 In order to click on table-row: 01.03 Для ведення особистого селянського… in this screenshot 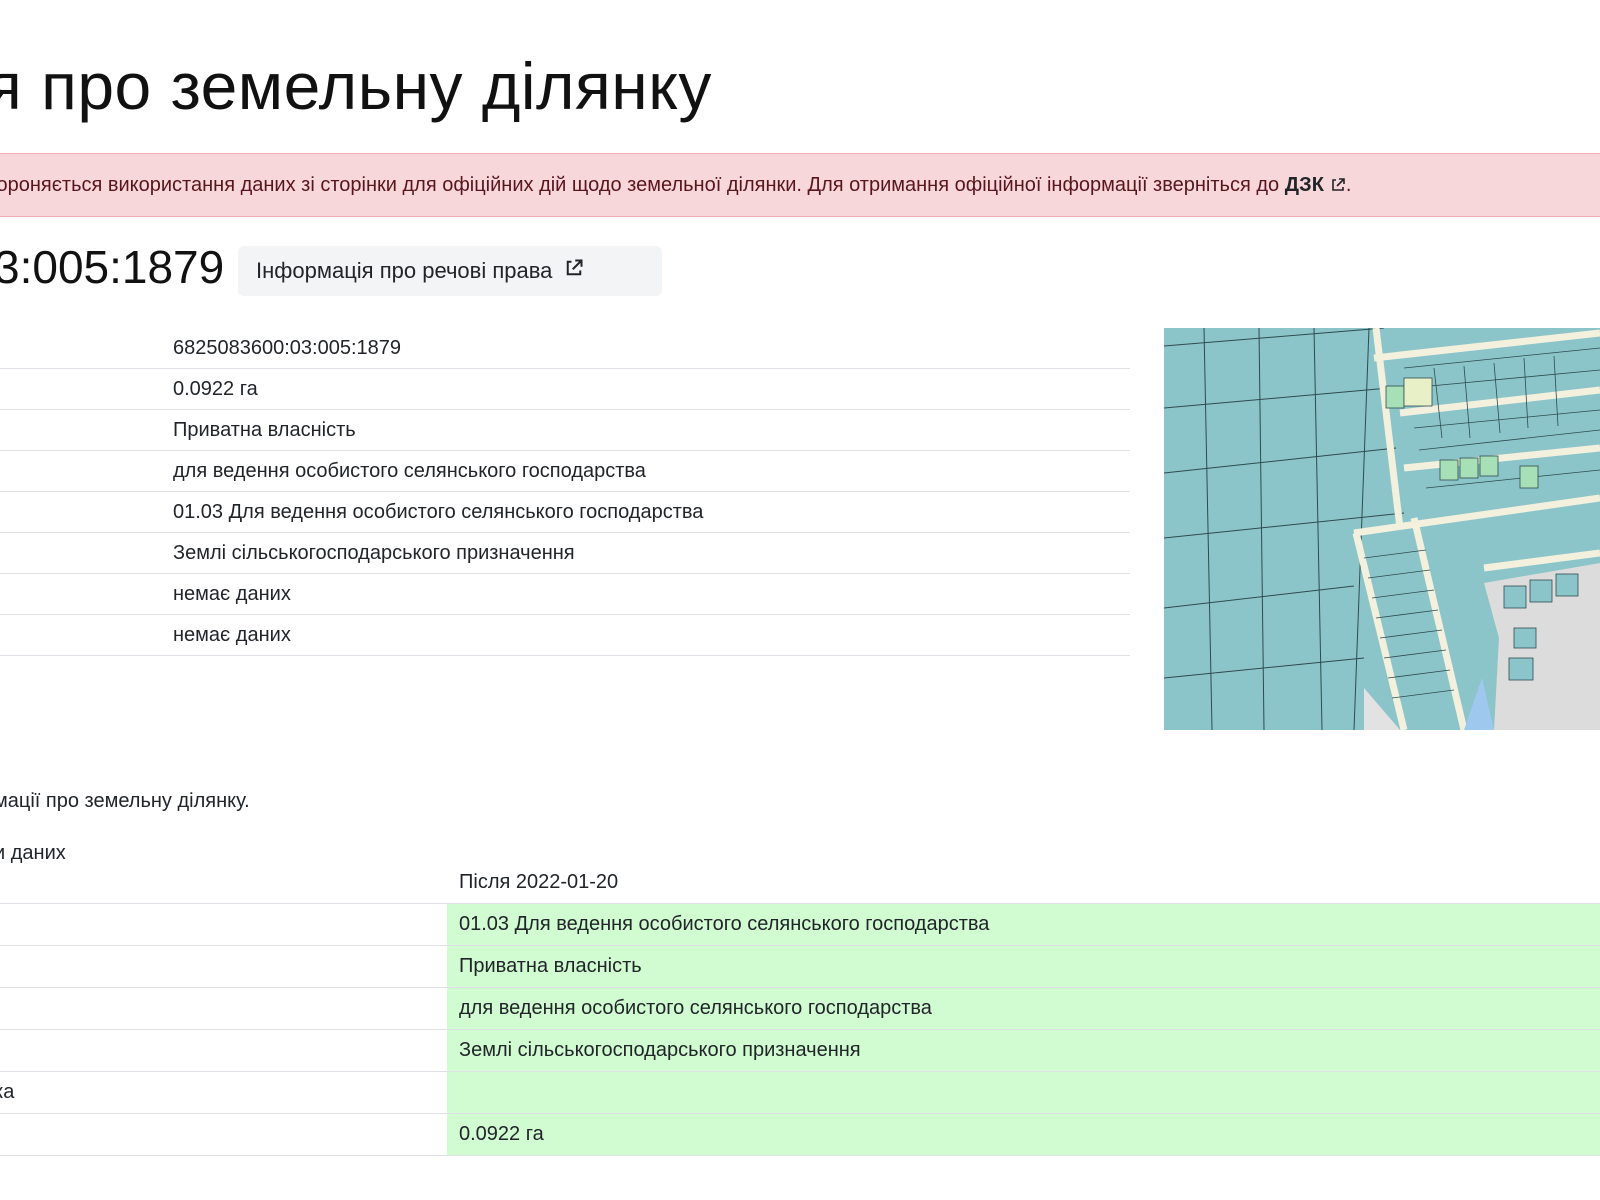, I will do `click(800, 925)`.